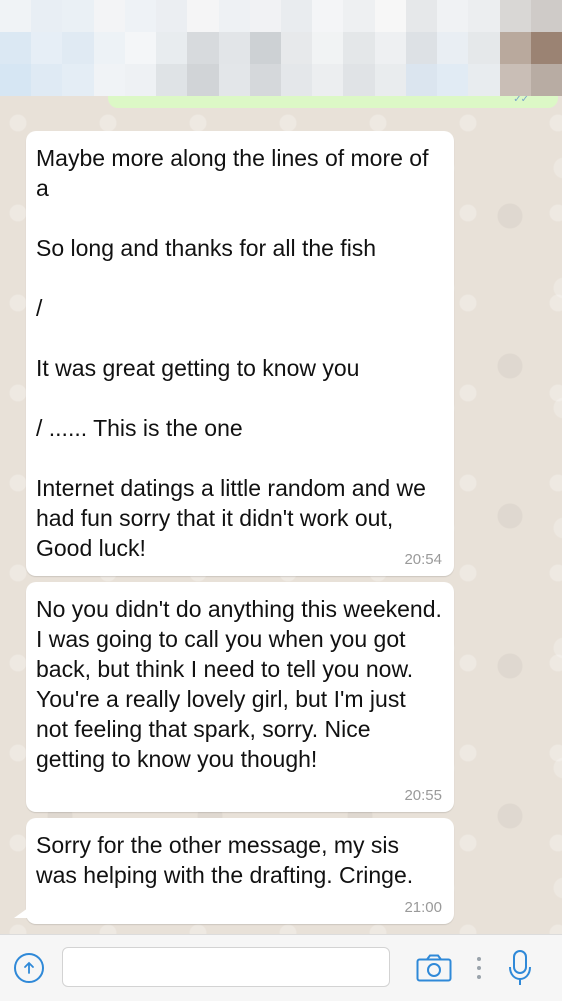  I want to click on message-time: 20:55, so click(423, 795).